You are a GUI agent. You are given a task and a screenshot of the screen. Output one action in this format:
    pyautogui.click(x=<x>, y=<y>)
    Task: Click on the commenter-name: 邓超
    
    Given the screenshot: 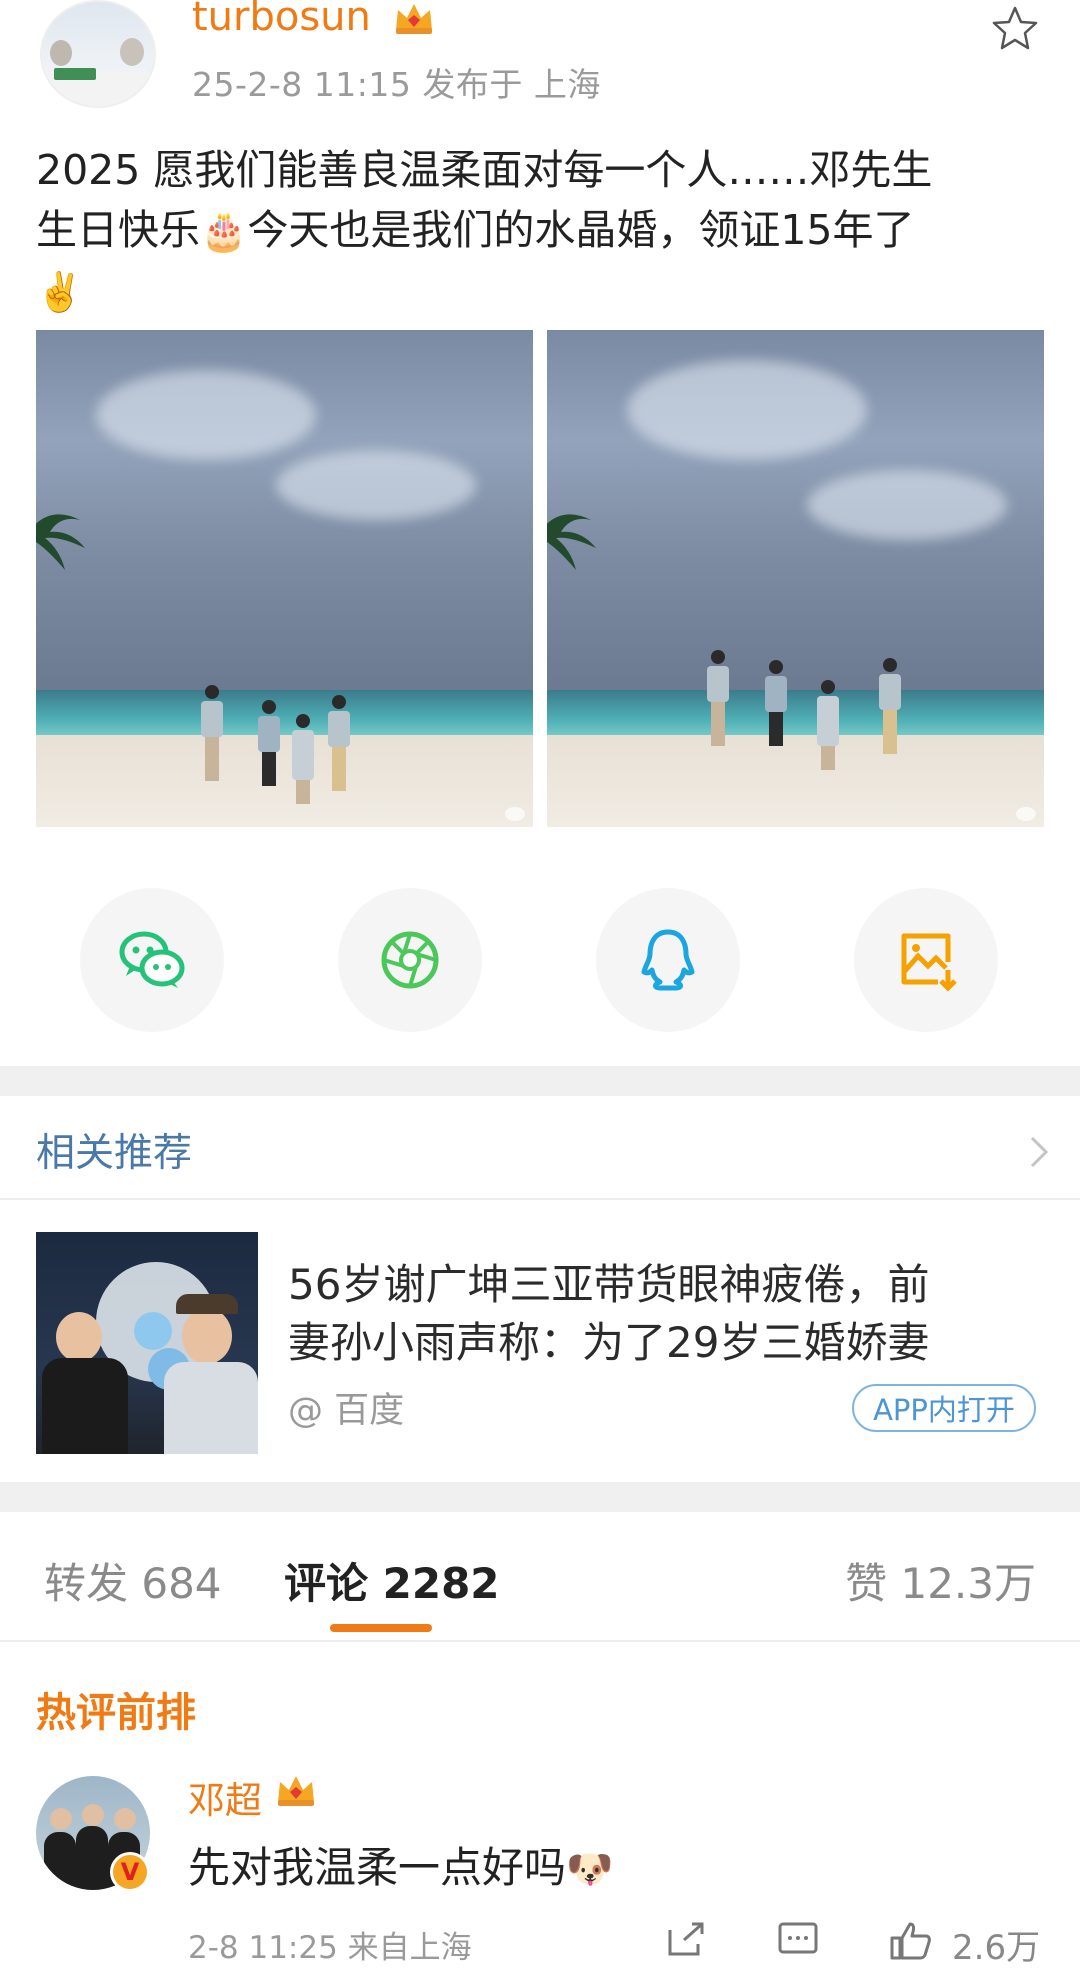 What is the action you would take?
    pyautogui.click(x=225, y=1797)
    